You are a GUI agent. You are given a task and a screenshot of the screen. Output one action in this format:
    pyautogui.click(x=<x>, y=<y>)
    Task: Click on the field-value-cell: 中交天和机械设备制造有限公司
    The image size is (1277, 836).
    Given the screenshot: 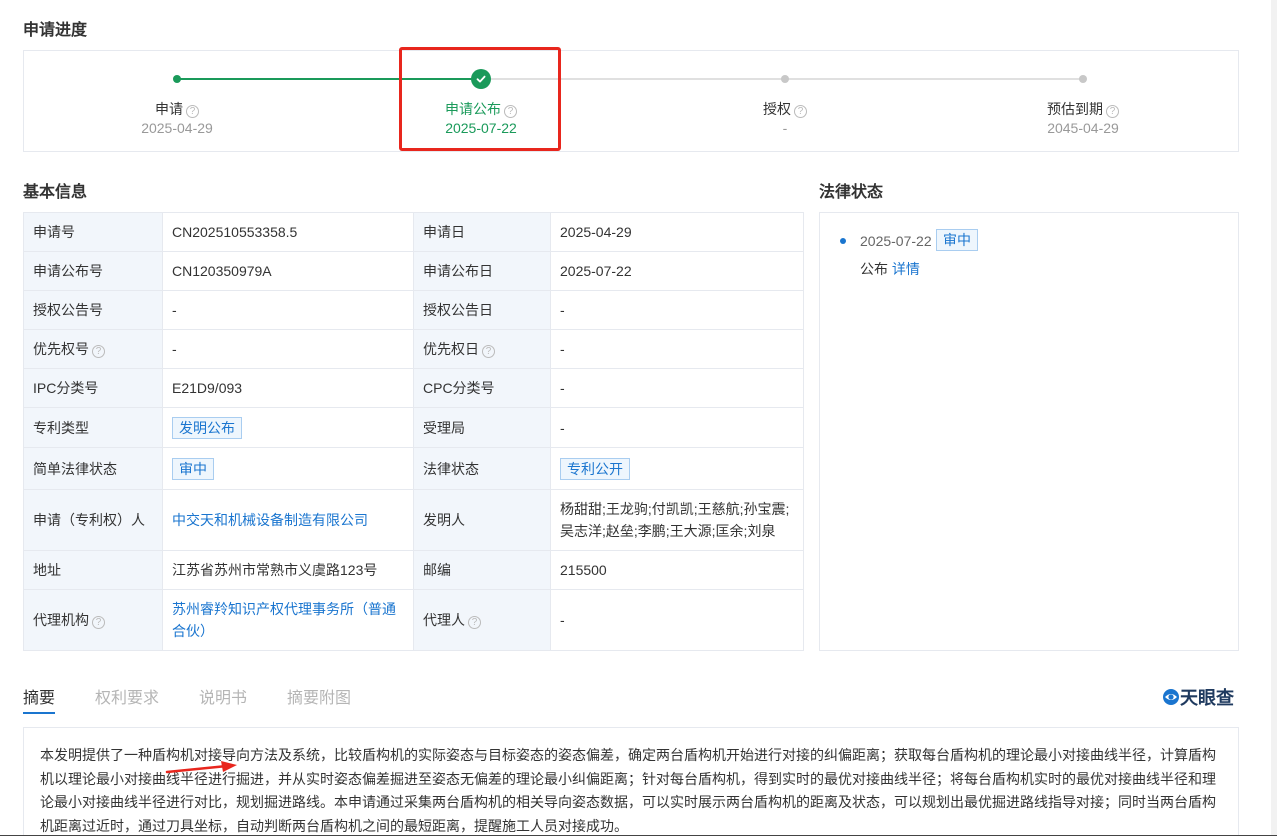 What is the action you would take?
    pyautogui.click(x=288, y=520)
    